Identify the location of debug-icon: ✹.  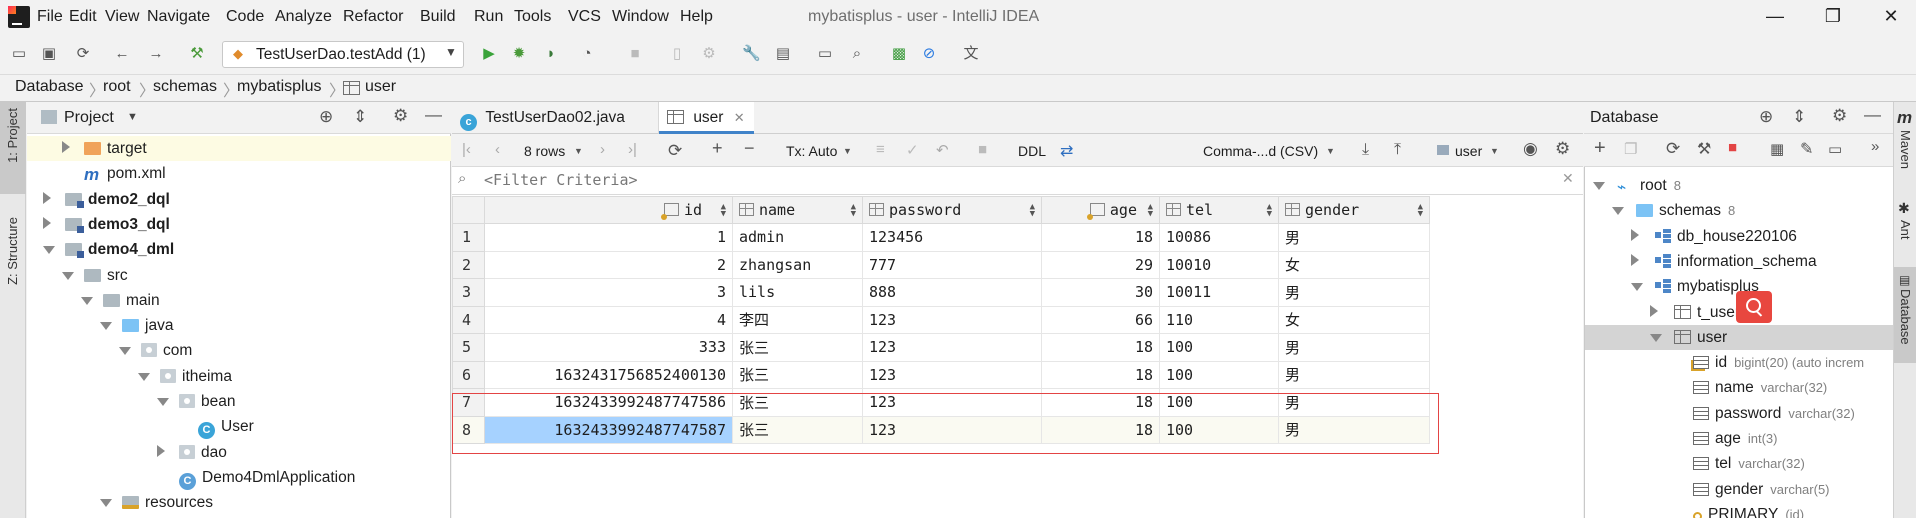
(519, 54).